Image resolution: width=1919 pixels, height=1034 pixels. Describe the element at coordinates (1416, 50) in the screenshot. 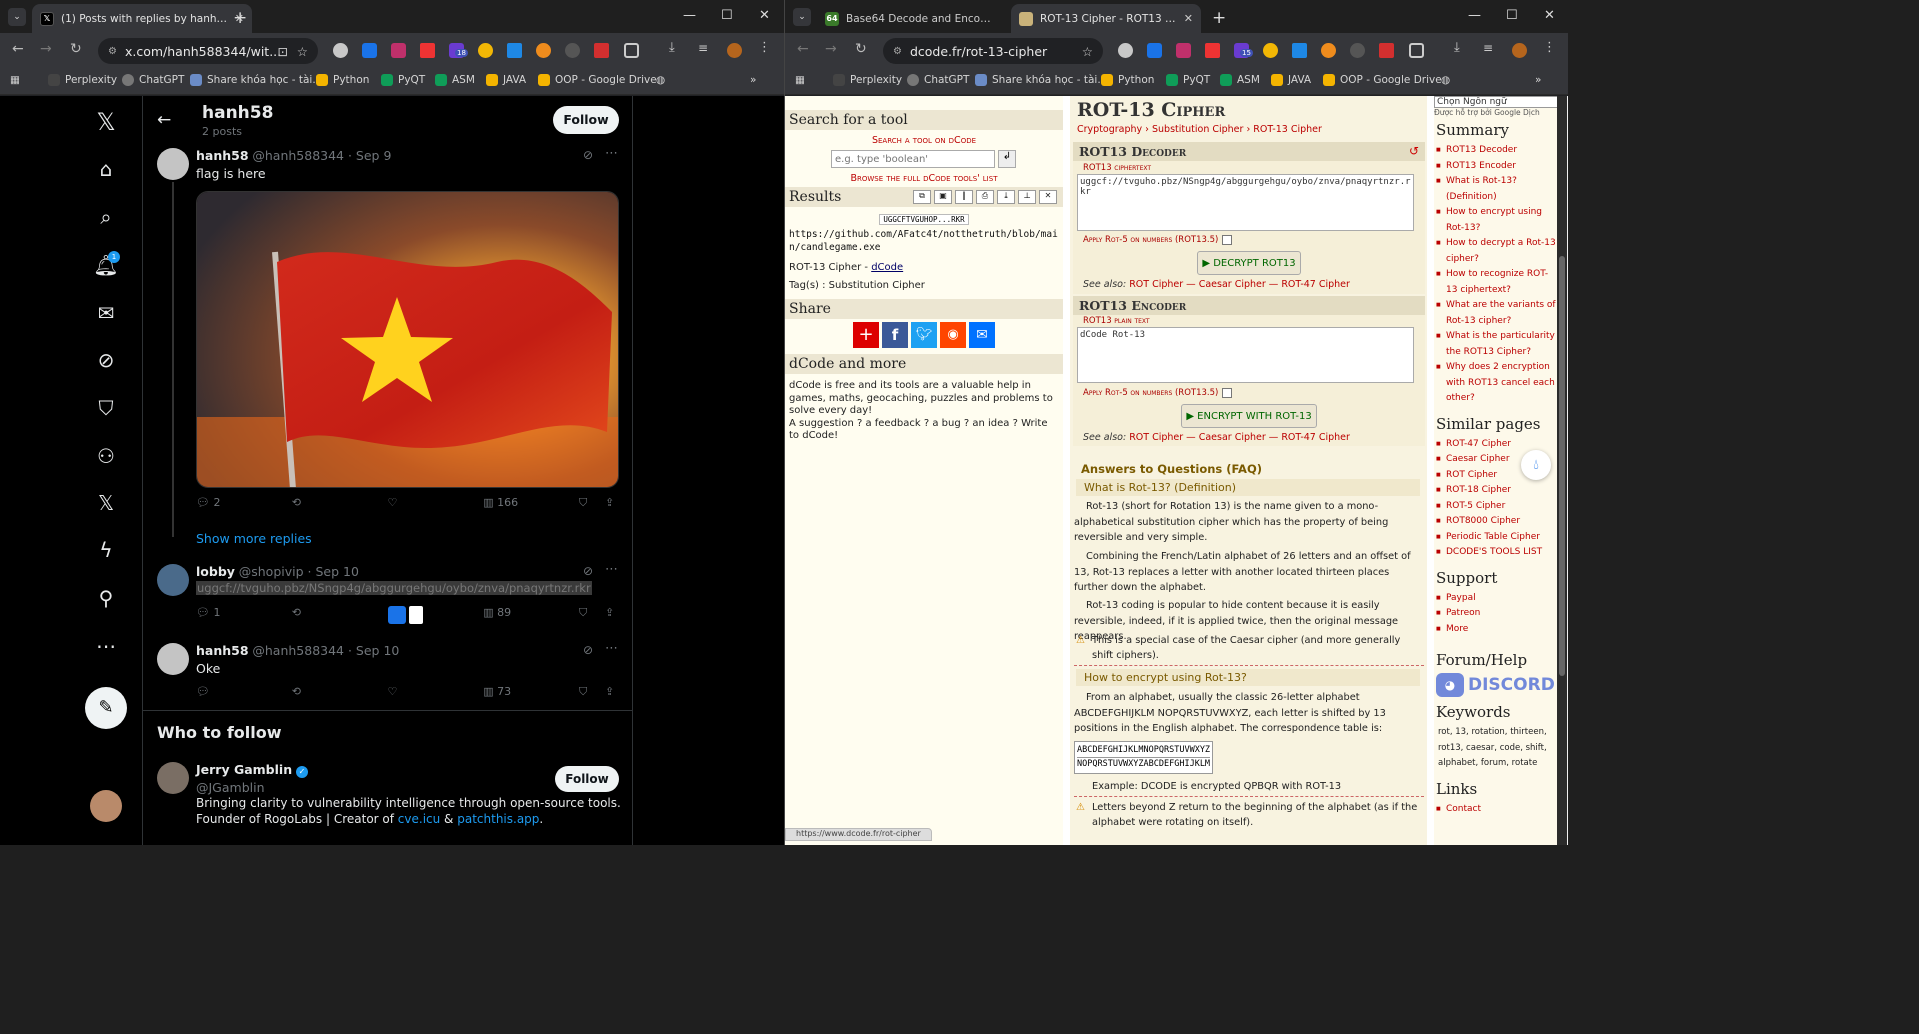

I see `extensions-menu-icon` at that location.